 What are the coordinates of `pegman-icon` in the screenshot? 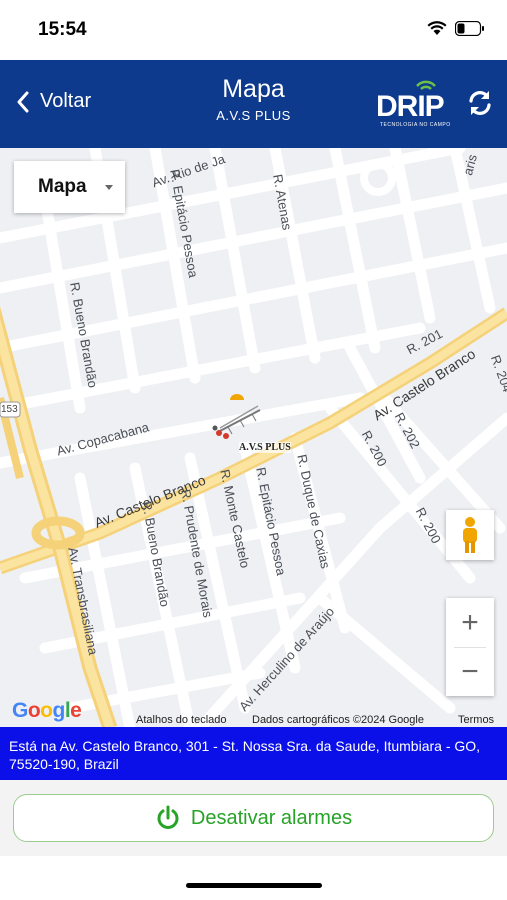 It's located at (470, 535).